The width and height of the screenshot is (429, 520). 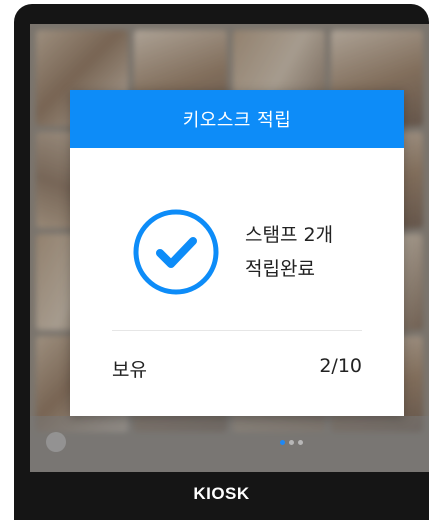 What do you see at coordinates (56, 442) in the screenshot?
I see `home-button-icon` at bounding box center [56, 442].